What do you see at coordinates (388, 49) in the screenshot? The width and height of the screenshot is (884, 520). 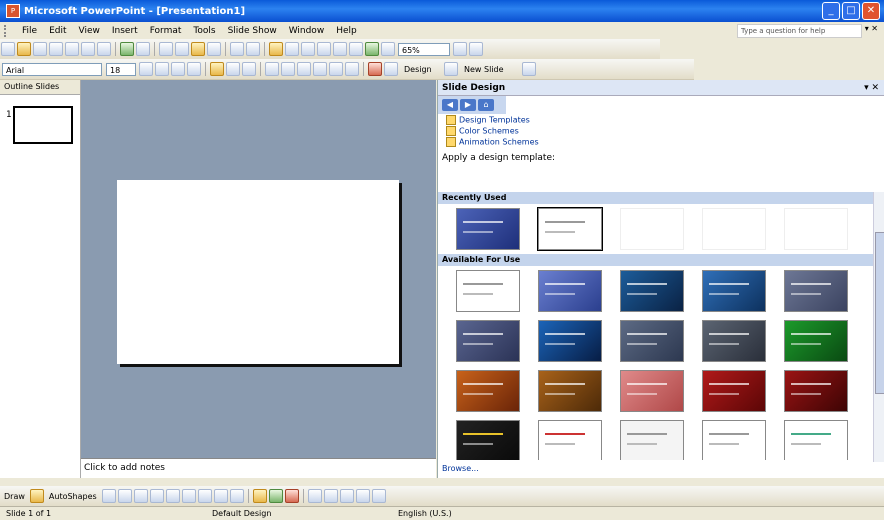 I see `color-grayscale-icon` at bounding box center [388, 49].